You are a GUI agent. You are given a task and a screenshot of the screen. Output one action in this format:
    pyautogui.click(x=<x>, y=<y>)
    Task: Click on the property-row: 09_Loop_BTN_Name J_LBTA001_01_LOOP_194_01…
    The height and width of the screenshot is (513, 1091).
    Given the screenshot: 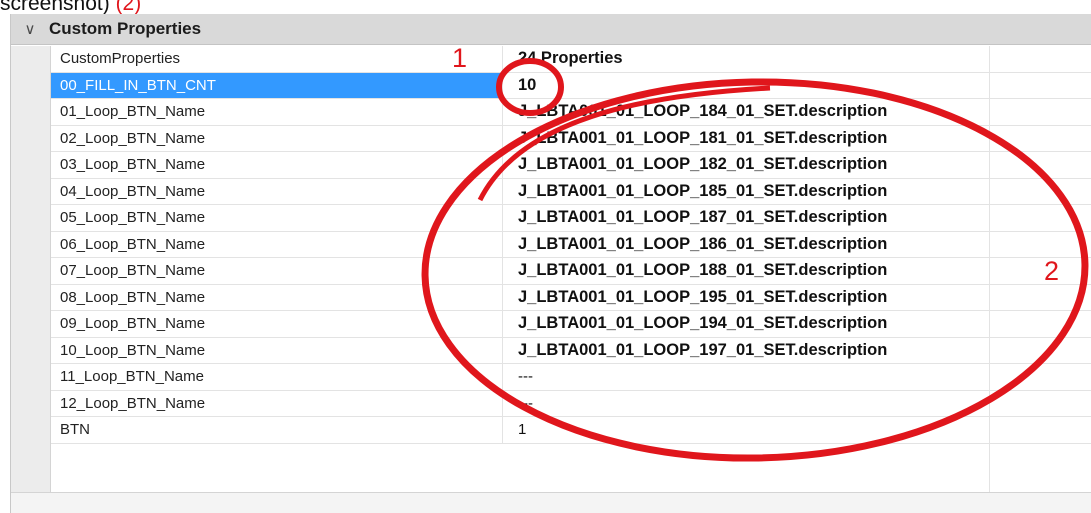 What is the action you would take?
    pyautogui.click(x=571, y=324)
    